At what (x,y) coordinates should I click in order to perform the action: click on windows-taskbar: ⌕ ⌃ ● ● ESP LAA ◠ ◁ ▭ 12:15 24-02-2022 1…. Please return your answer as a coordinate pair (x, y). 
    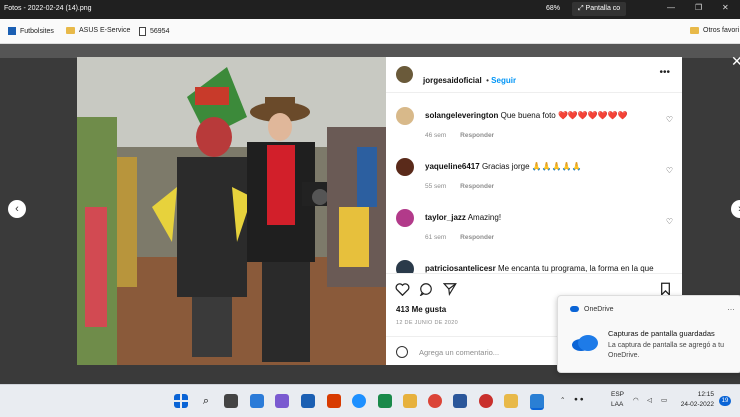
    Looking at the image, I should click on (370, 400).